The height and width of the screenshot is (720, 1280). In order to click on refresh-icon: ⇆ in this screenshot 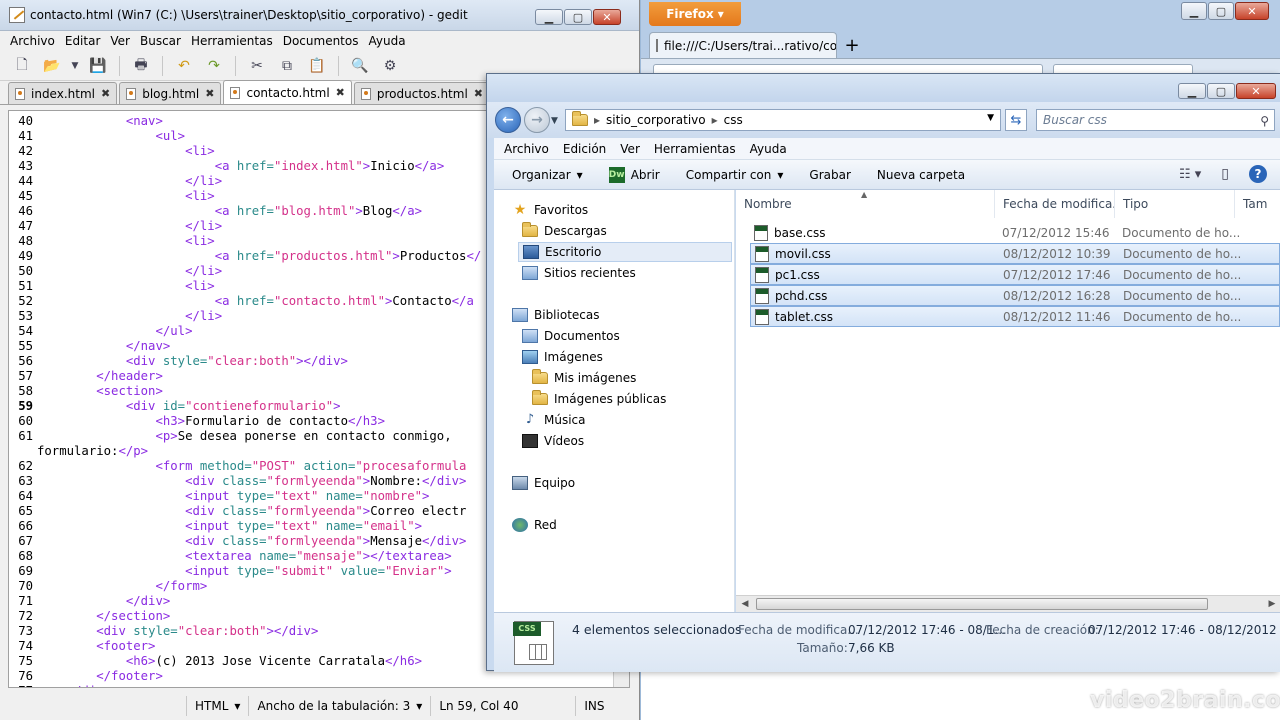, I will do `click(1016, 120)`.